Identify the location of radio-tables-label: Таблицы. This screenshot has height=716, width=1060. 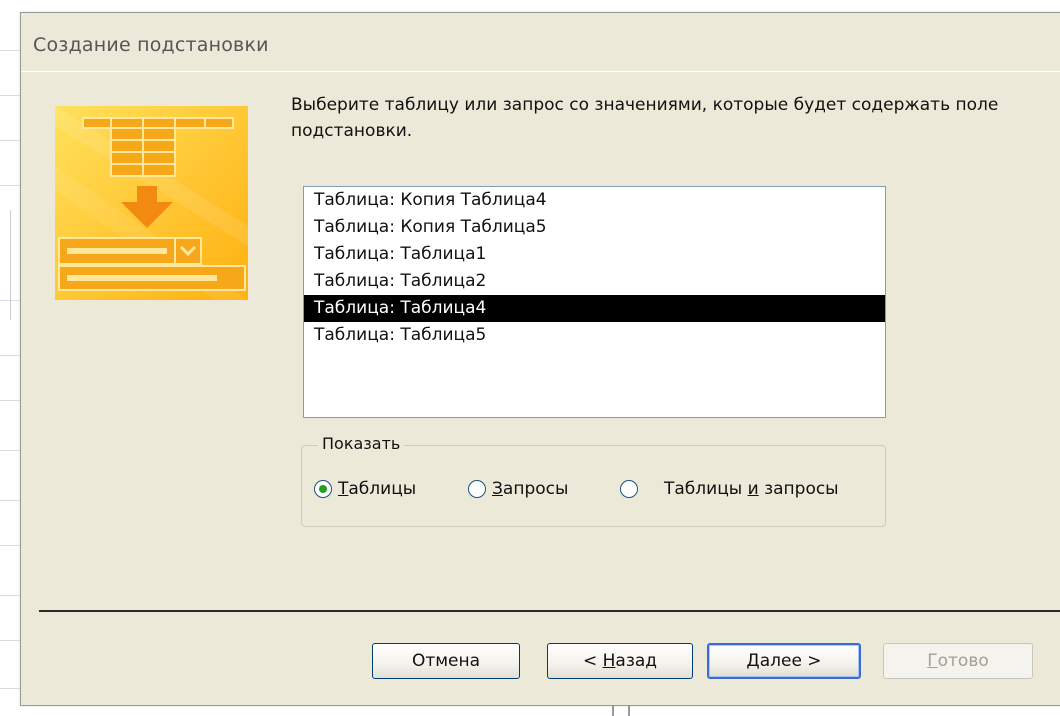
(377, 489).